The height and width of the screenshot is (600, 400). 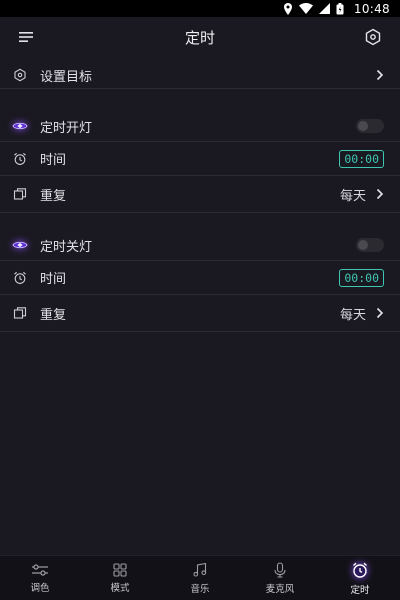 What do you see at coordinates (120, 578) in the screenshot?
I see `tab-mode: 模式` at bounding box center [120, 578].